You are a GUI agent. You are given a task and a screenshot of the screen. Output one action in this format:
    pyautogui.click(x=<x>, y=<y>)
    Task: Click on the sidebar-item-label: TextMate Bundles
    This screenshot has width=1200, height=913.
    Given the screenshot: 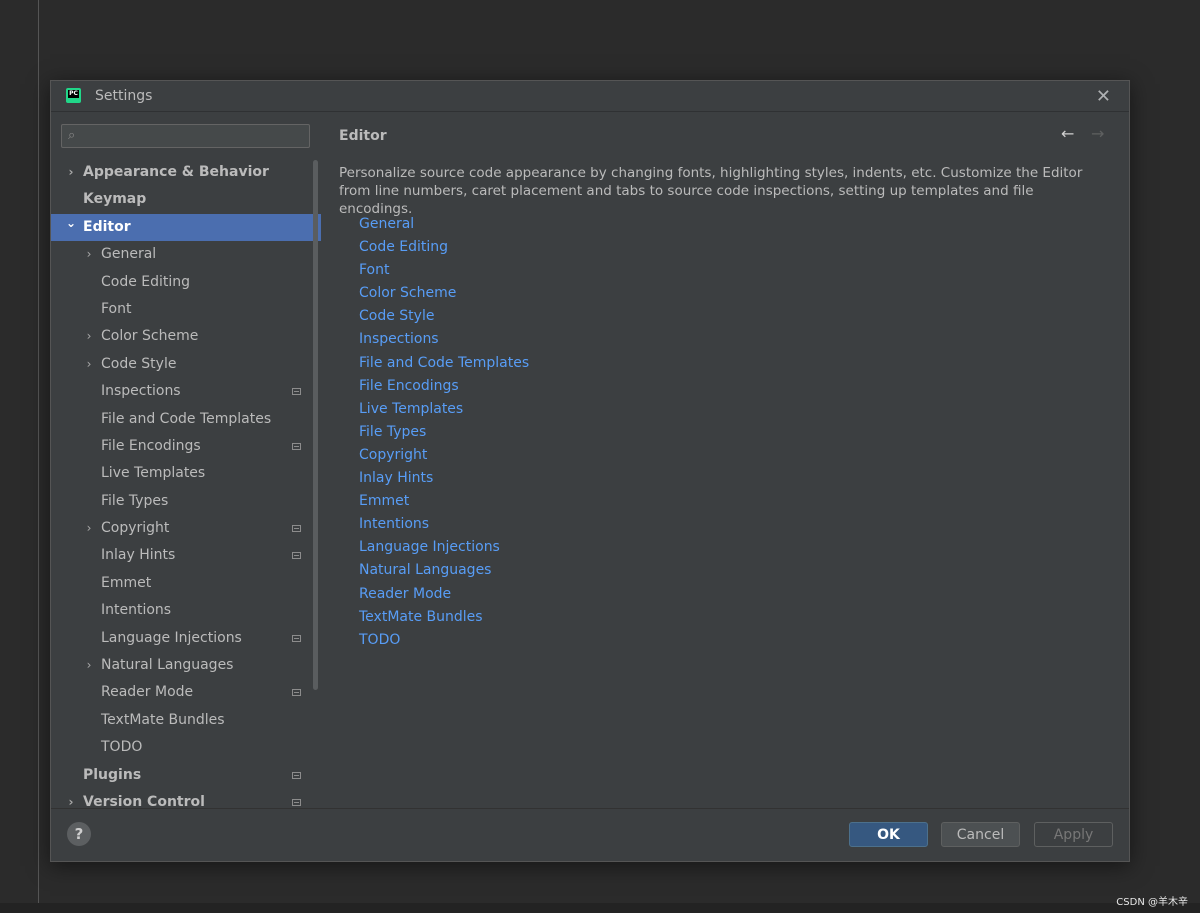 What is the action you would take?
    pyautogui.click(x=163, y=719)
    